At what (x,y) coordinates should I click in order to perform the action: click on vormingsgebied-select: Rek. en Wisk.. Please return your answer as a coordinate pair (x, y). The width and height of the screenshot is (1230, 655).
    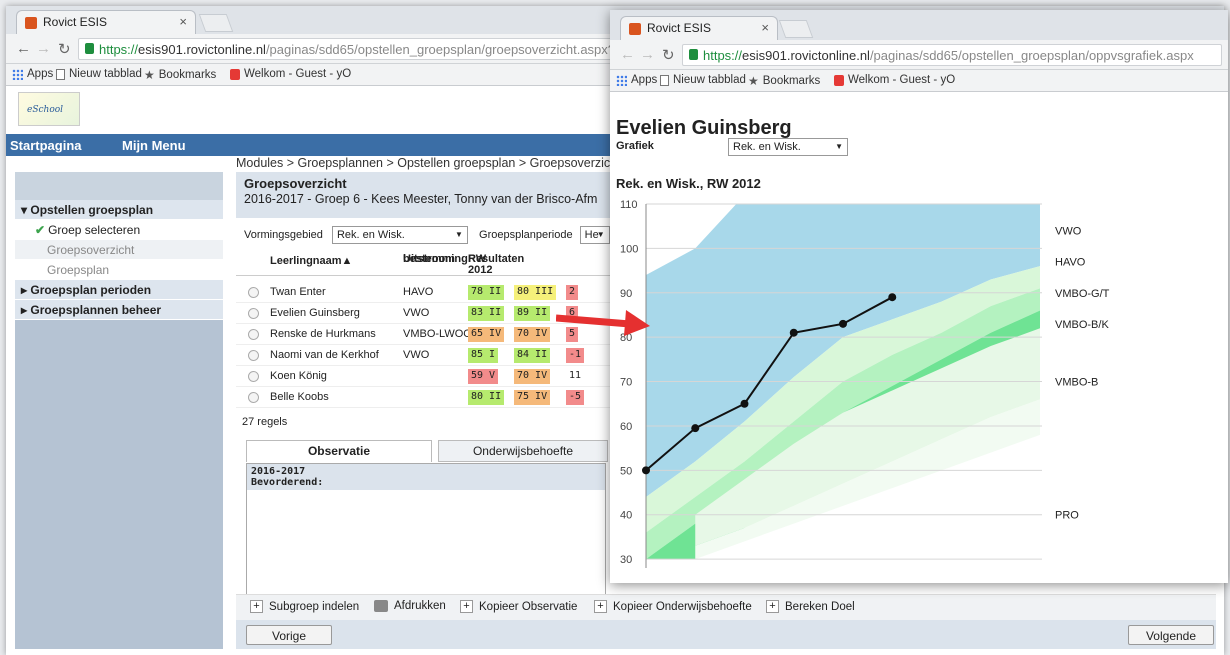
    Looking at the image, I should click on (399, 235).